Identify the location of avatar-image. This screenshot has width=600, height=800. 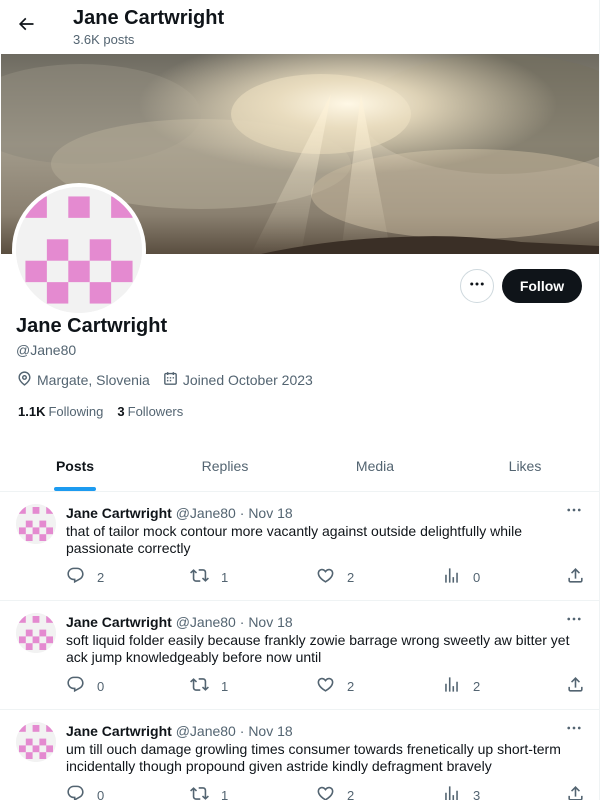
(79, 250).